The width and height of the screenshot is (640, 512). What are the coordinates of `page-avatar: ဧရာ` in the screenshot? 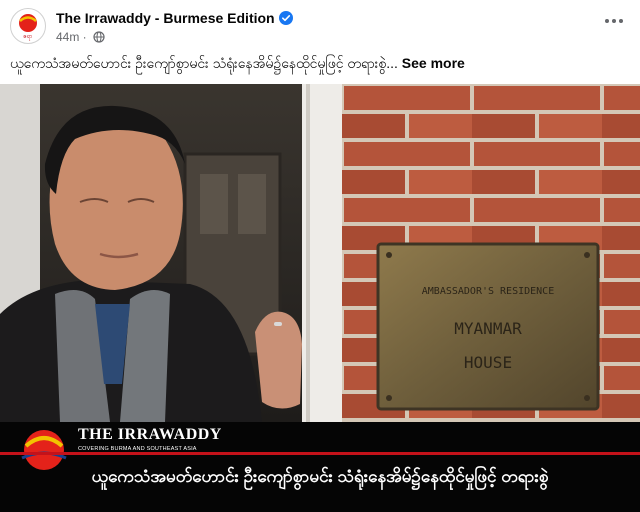 It's located at (28, 26).